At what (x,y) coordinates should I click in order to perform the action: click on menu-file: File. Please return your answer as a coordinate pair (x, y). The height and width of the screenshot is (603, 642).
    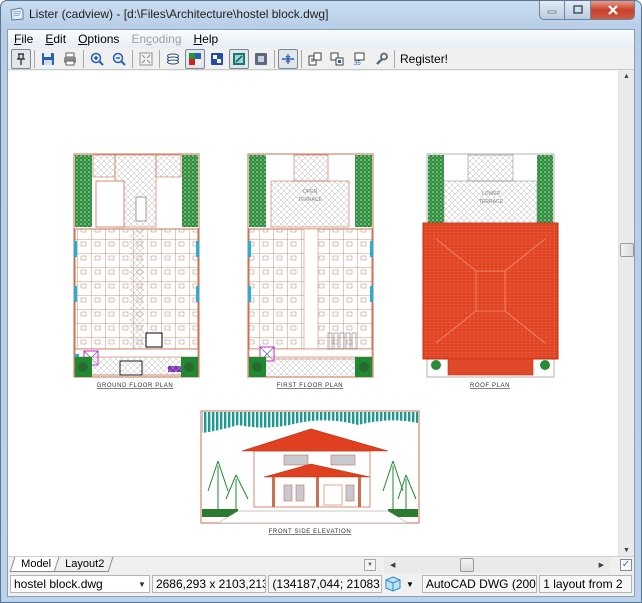
    Looking at the image, I should click on (23, 39).